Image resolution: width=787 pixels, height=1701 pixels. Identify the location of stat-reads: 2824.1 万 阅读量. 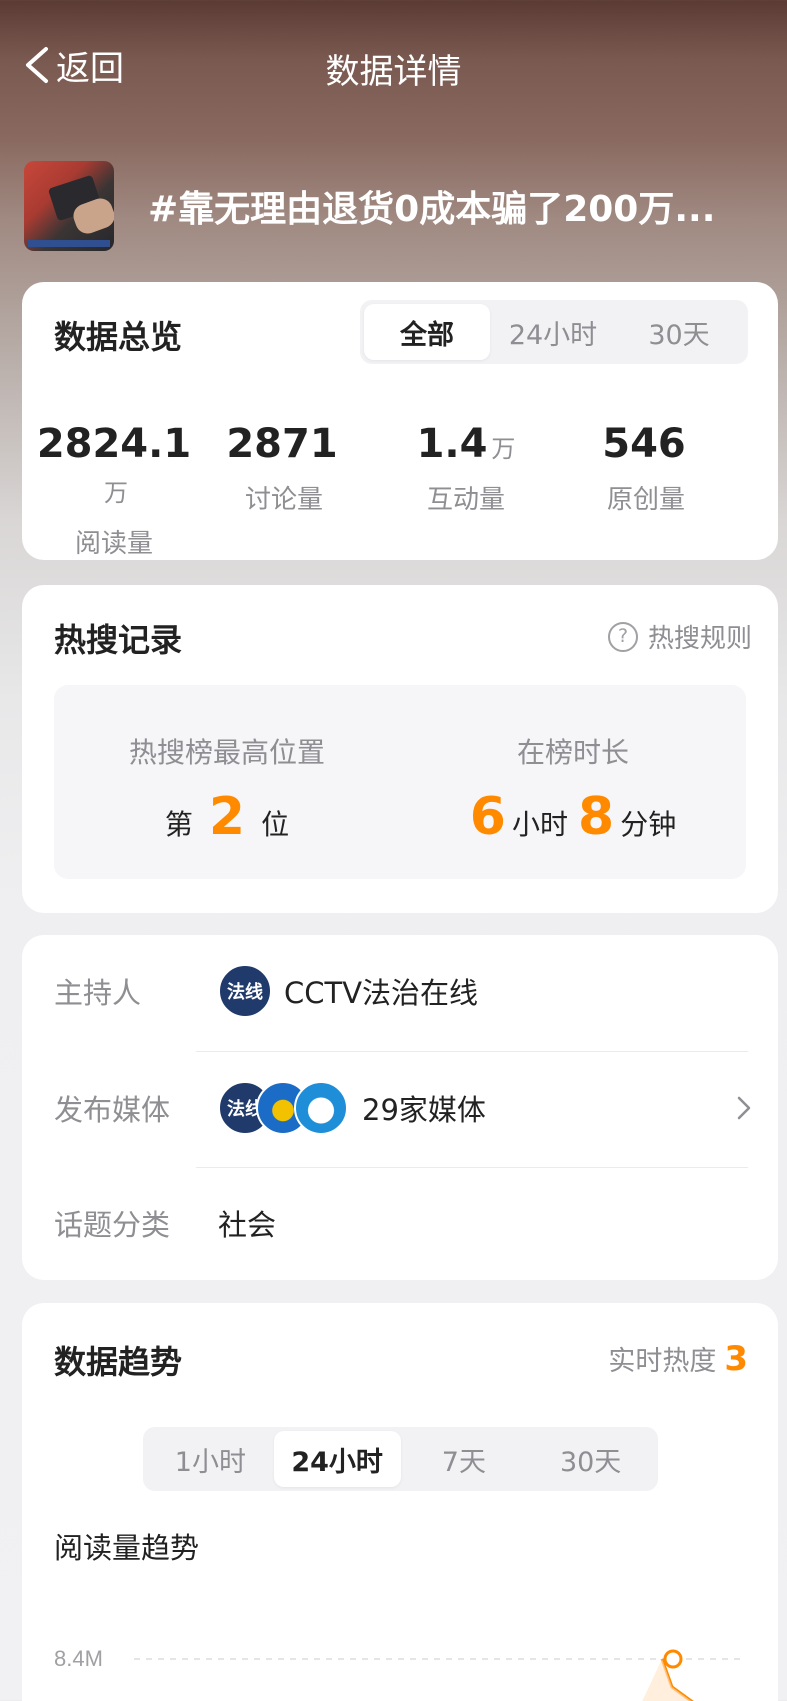
(114, 491).